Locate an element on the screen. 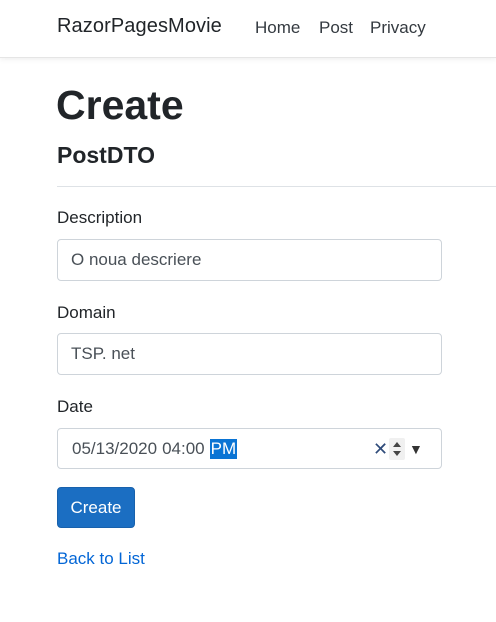 The width and height of the screenshot is (496, 622). date-value: 05/13/2020 04:00 PM is located at coordinates (155, 449).